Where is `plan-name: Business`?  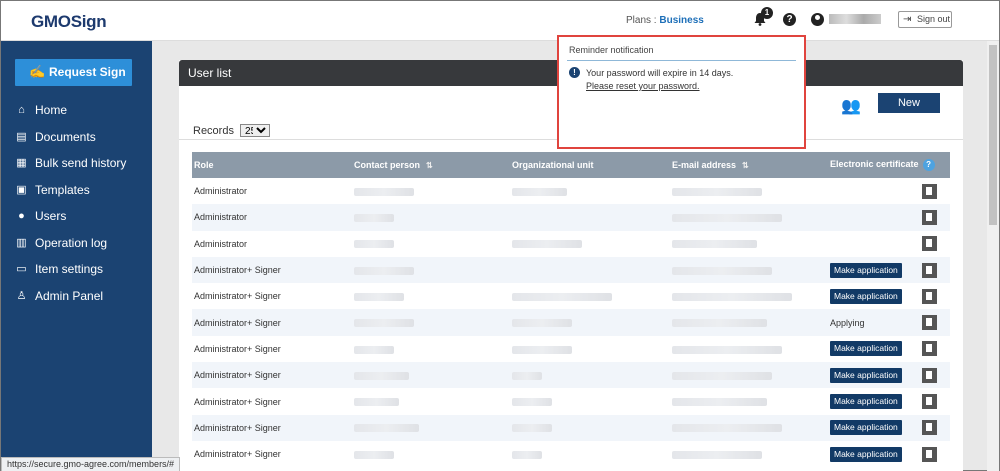
plan-name: Business is located at coordinates (681, 20).